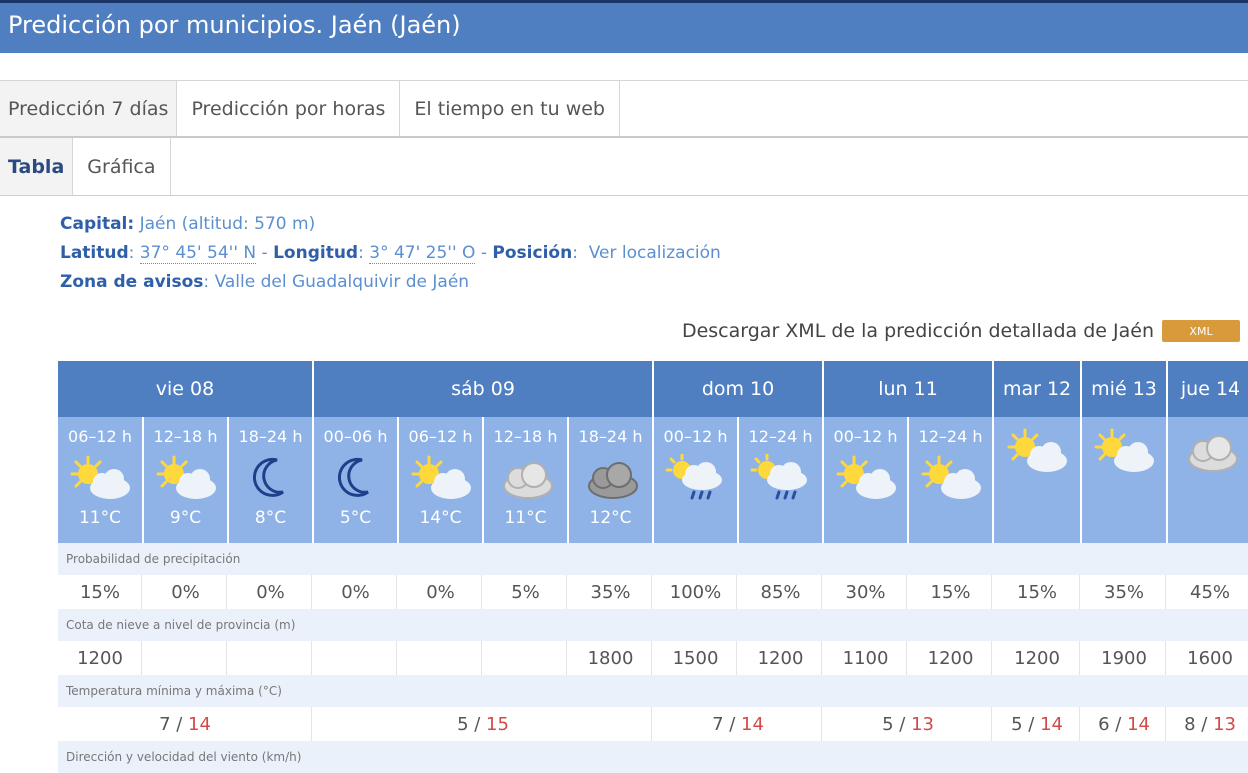 The height and width of the screenshot is (773, 1248). I want to click on temp-minmax-cell: 5 / 14, so click(1038, 724).